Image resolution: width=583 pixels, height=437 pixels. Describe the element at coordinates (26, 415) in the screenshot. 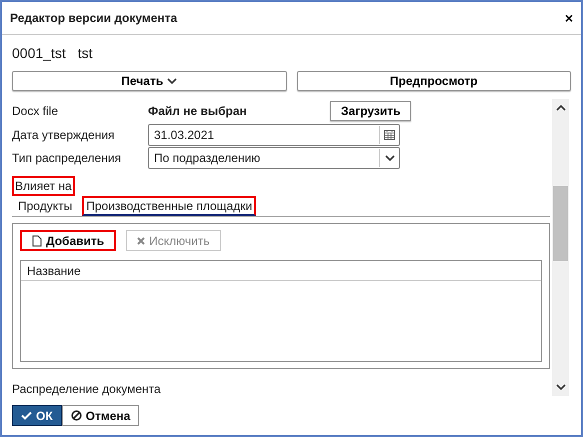

I see `check-icon` at that location.